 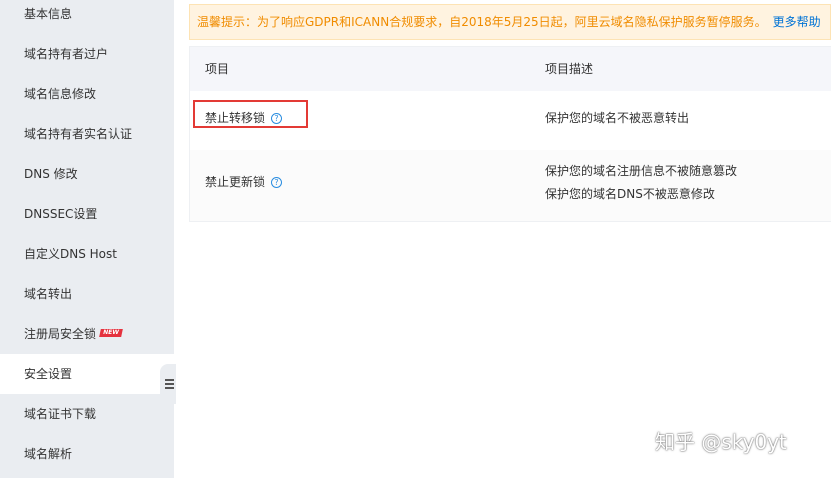 What do you see at coordinates (60, 334) in the screenshot?
I see `sidebar-item-label: 注册局安全锁` at bounding box center [60, 334].